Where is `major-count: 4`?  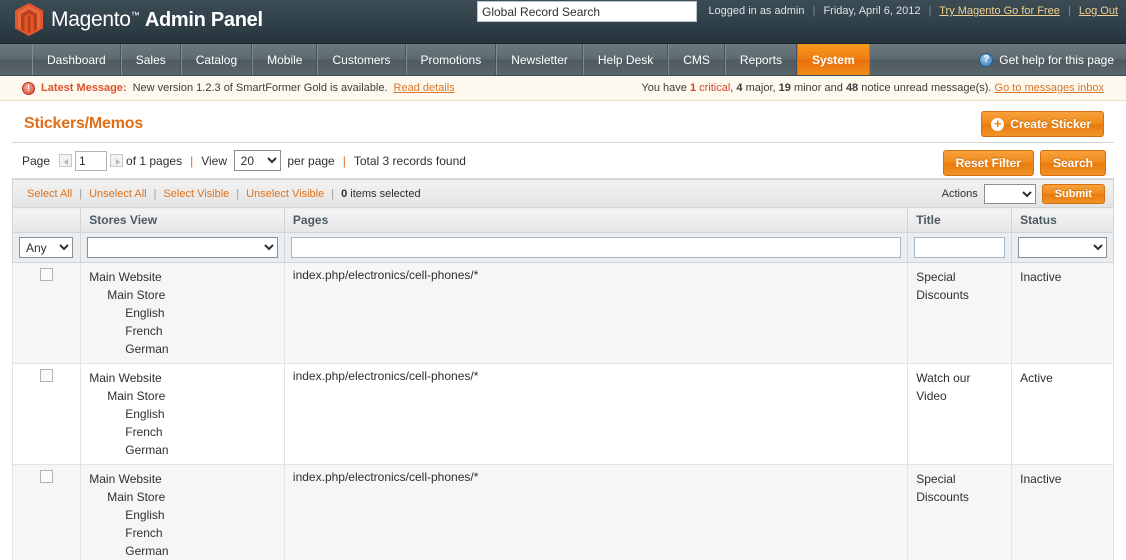
major-count: 4 is located at coordinates (739, 88).